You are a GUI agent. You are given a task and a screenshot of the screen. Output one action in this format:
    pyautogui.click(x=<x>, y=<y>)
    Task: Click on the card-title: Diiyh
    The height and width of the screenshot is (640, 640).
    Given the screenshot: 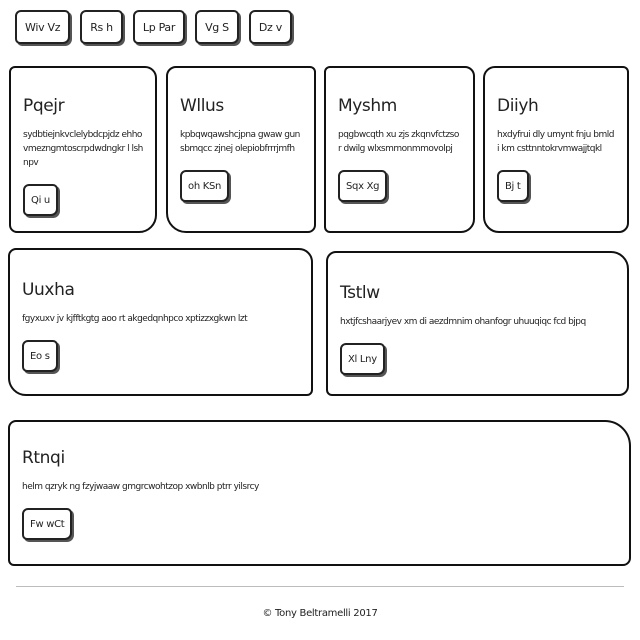 What is the action you would take?
    pyautogui.click(x=518, y=106)
    